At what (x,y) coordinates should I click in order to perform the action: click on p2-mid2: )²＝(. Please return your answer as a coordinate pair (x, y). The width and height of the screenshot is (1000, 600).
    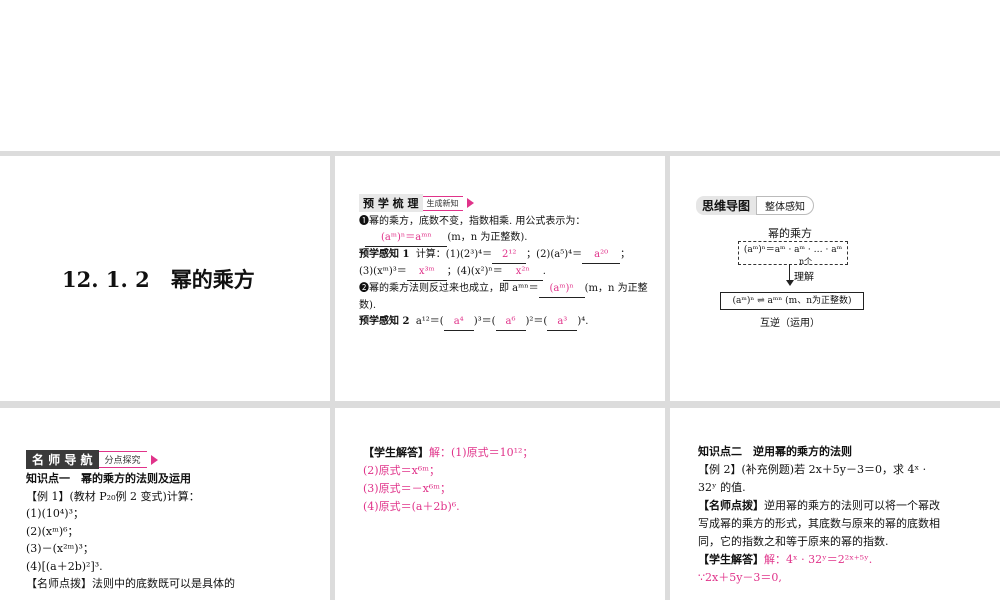
    Looking at the image, I should click on (536, 321).